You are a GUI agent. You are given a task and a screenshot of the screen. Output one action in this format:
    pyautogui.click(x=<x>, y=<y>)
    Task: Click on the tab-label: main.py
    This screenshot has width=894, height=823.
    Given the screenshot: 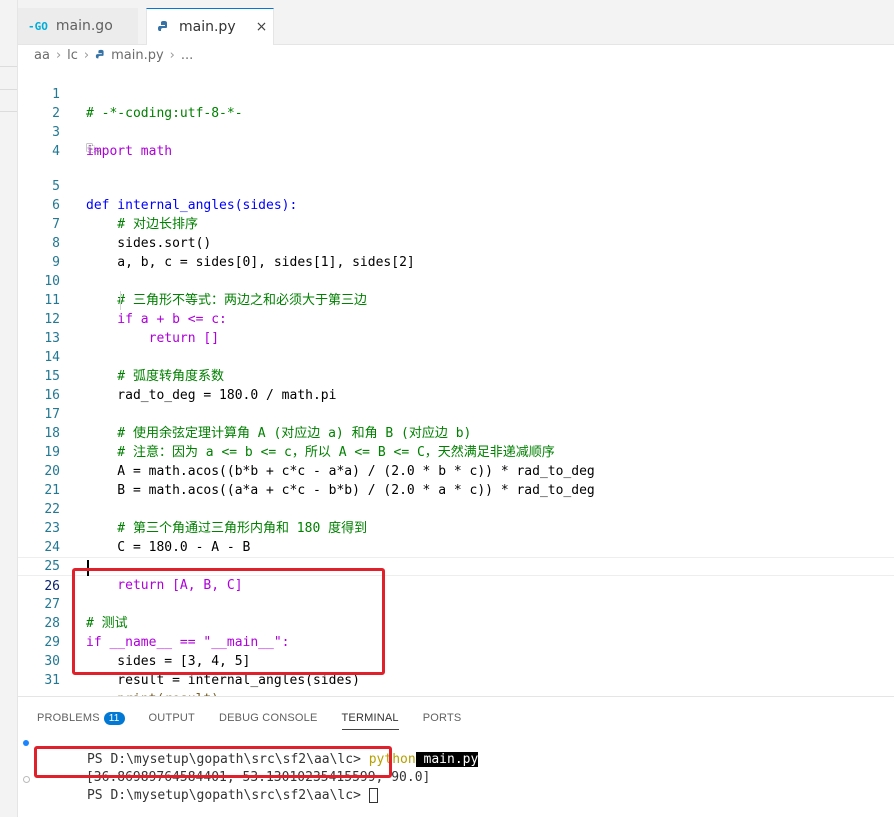 What is the action you would take?
    pyautogui.click(x=207, y=27)
    